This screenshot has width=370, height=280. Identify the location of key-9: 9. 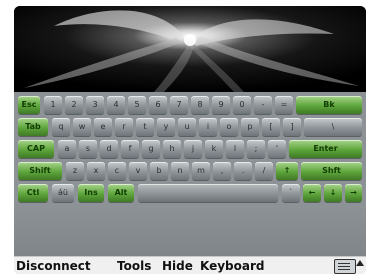
(221, 105).